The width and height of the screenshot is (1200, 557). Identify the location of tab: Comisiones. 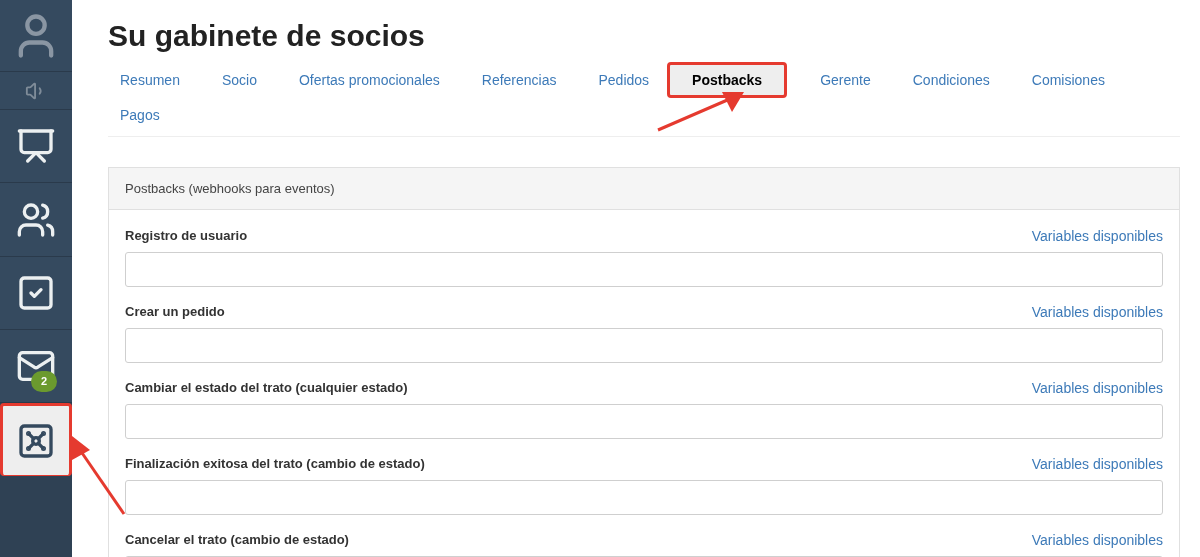
(1068, 80).